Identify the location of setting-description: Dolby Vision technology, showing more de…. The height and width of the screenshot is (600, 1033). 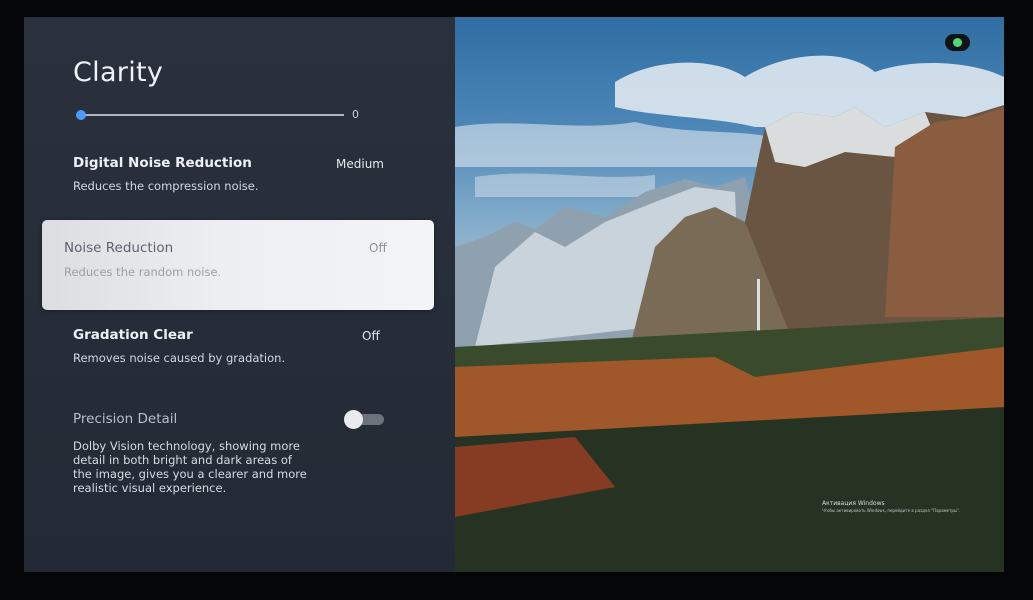
(190, 467).